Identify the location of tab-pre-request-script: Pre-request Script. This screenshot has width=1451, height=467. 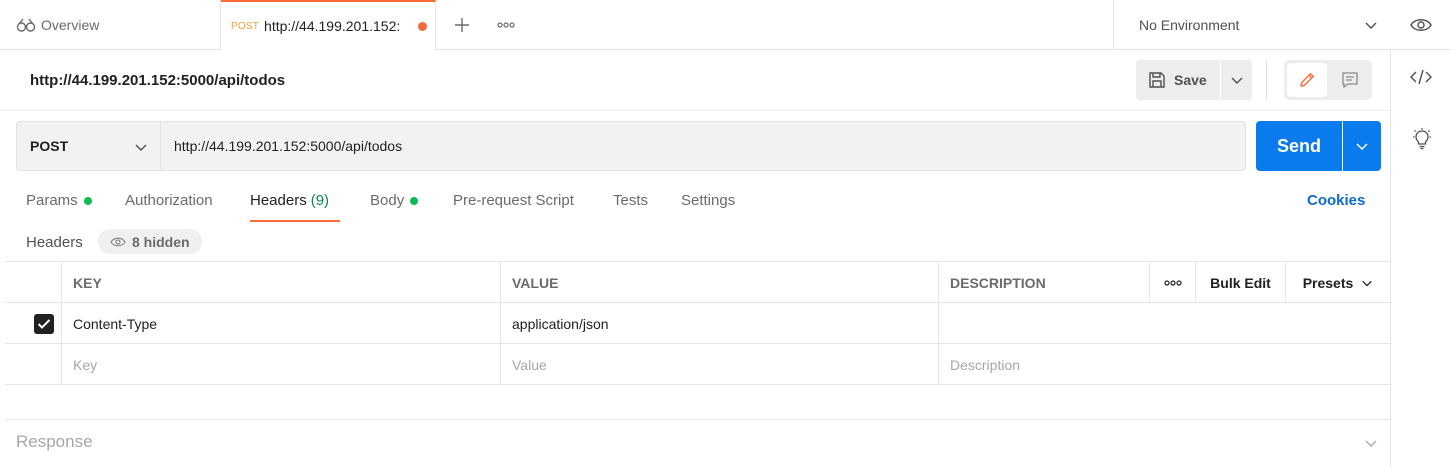
(513, 205).